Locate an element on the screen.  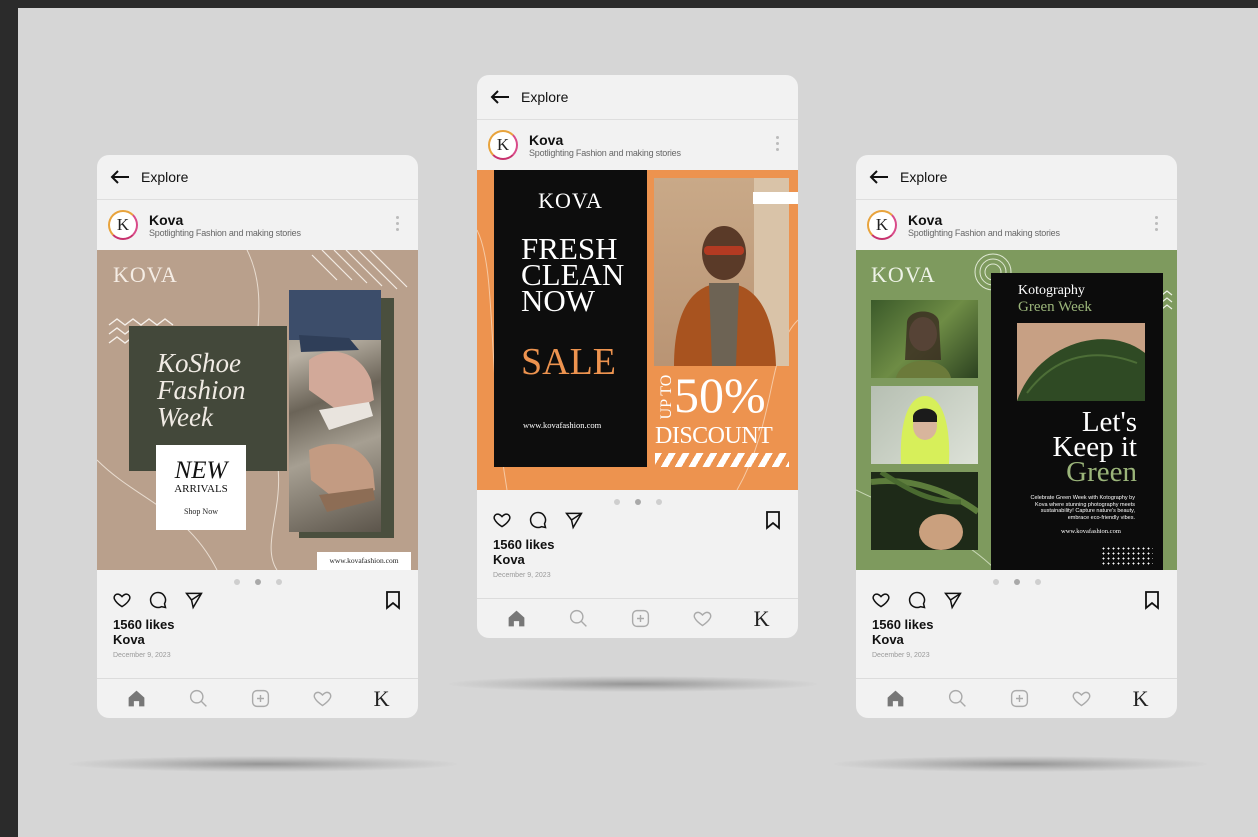
headline-line: Fashion is located at coordinates (201, 390).